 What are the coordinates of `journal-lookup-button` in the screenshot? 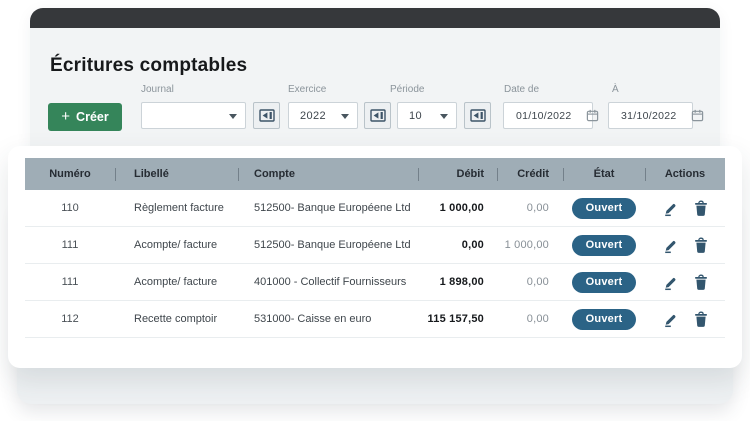 It's located at (266, 115).